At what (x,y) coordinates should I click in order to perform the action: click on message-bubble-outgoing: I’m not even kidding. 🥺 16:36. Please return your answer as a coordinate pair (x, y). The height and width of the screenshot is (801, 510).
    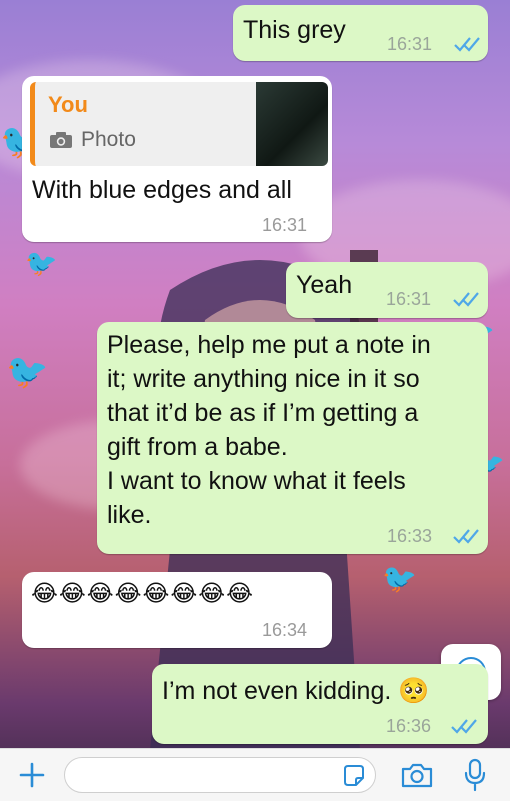
    Looking at the image, I should click on (320, 704).